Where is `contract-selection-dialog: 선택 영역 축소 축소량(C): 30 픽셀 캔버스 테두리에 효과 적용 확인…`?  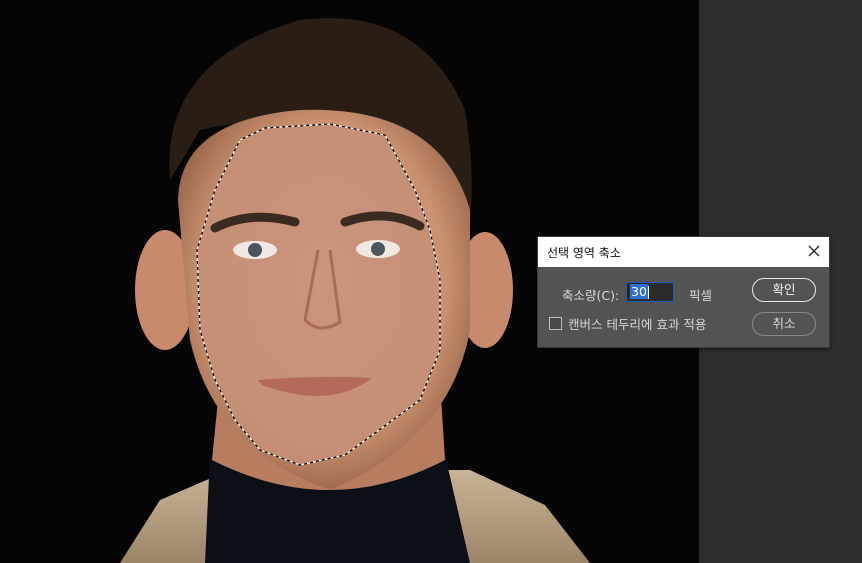
contract-selection-dialog: 선택 영역 축소 축소량(C): 30 픽셀 캔버스 테두리에 효과 적용 확인… is located at coordinates (683, 292).